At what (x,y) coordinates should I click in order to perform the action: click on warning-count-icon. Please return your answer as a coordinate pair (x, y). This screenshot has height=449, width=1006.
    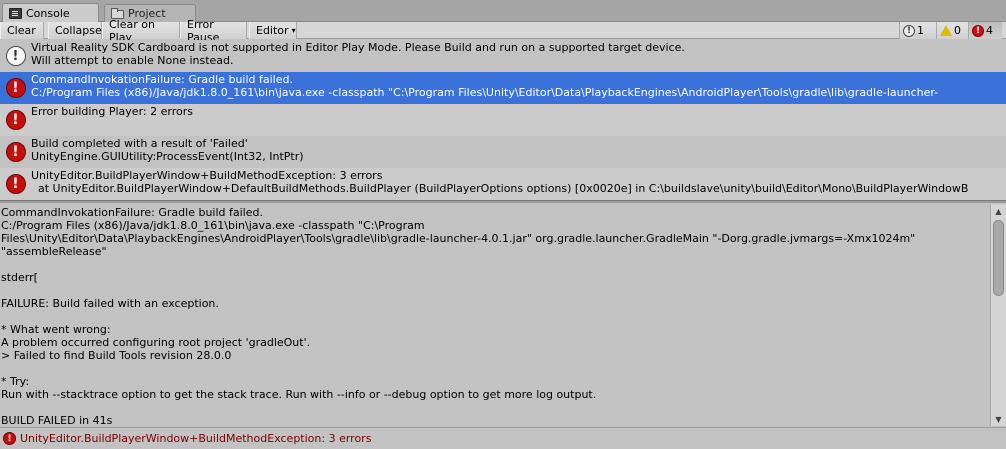
    Looking at the image, I should click on (946, 30).